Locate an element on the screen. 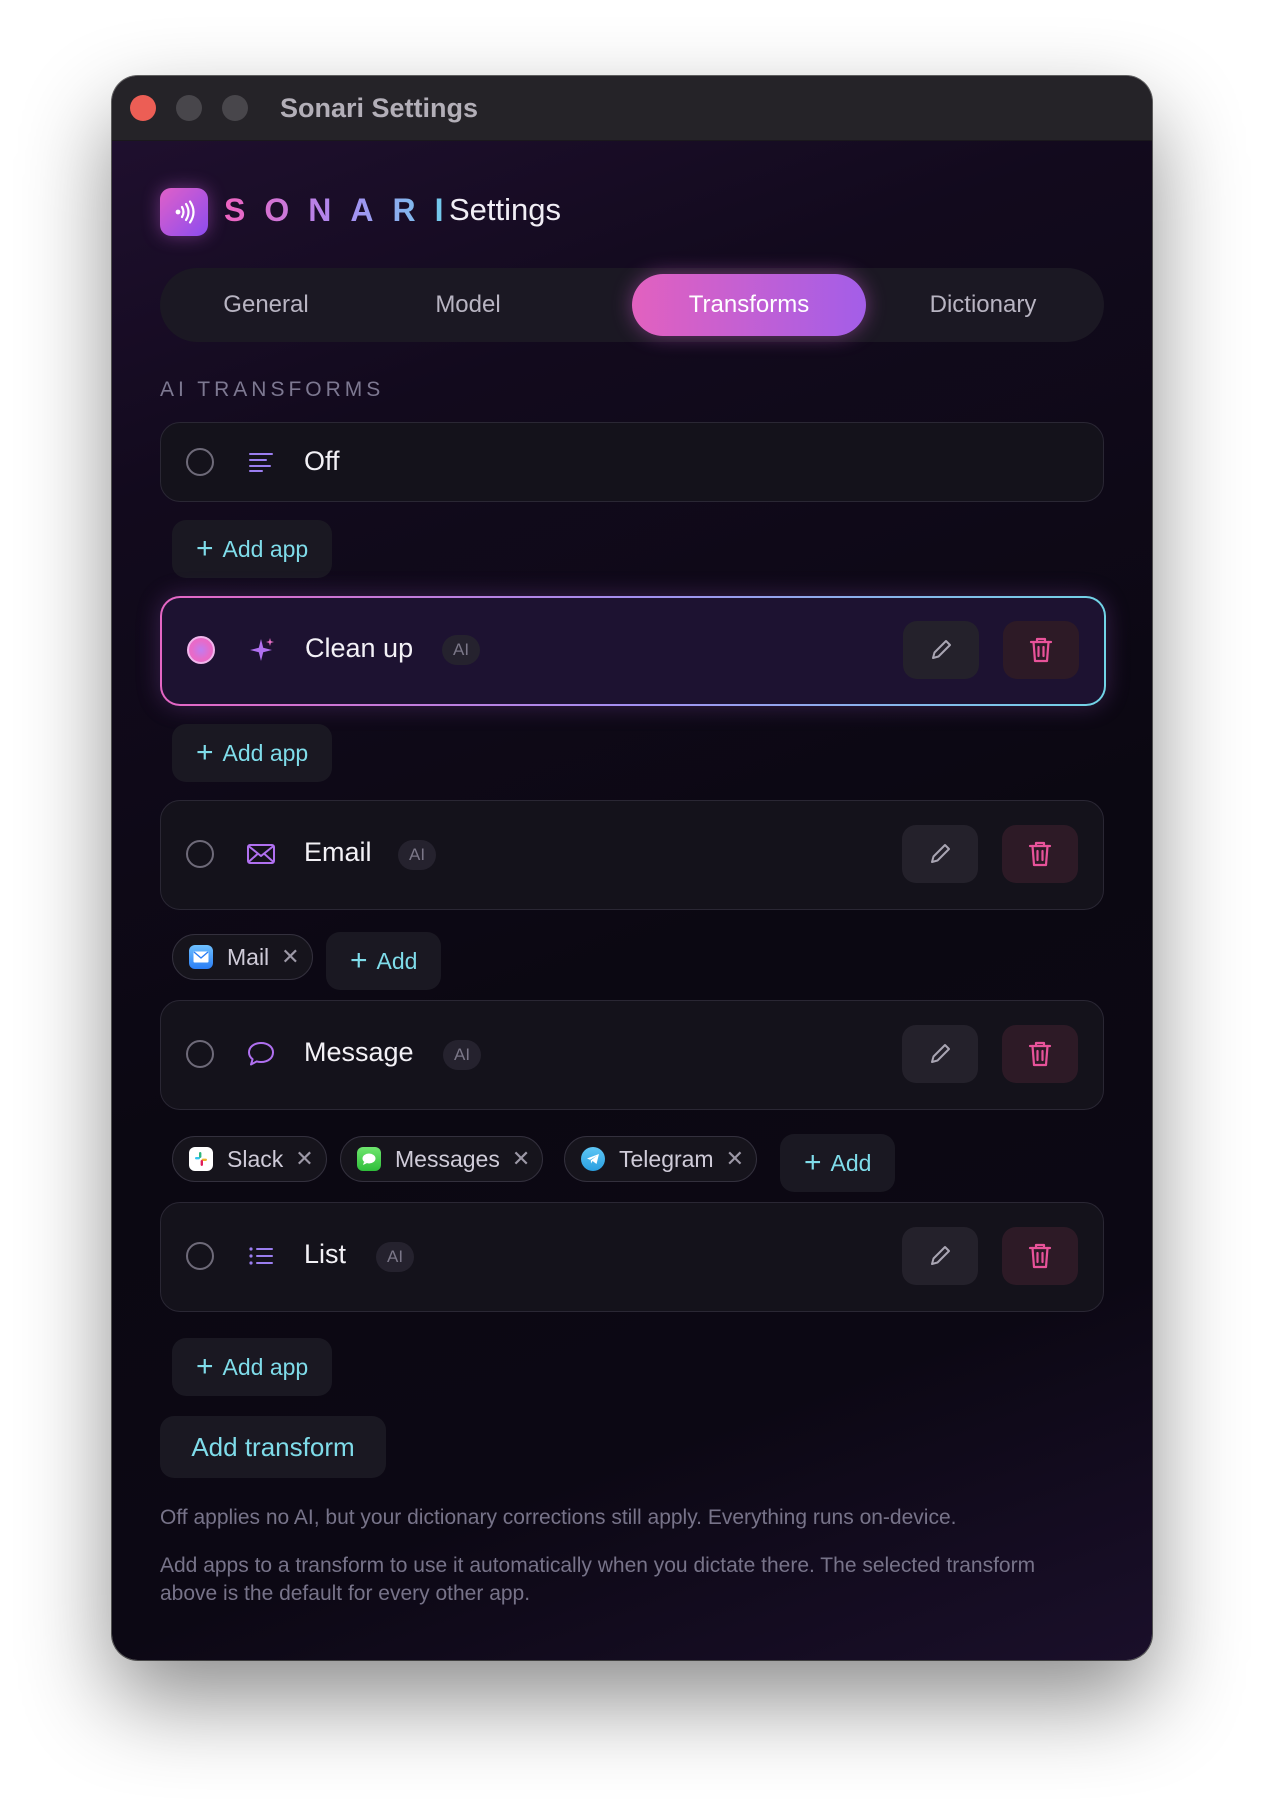 The height and width of the screenshot is (1808, 1264). app-chip-label: Slack is located at coordinates (255, 1158).